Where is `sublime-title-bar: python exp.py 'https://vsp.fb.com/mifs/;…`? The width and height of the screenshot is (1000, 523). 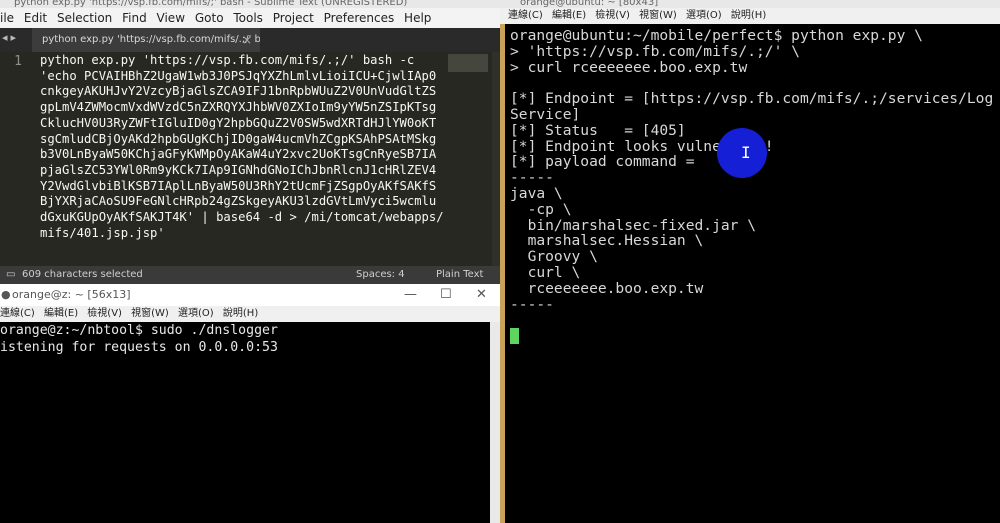 sublime-title-bar: python exp.py 'https://vsp.fb.com/mifs/;… is located at coordinates (250, 4).